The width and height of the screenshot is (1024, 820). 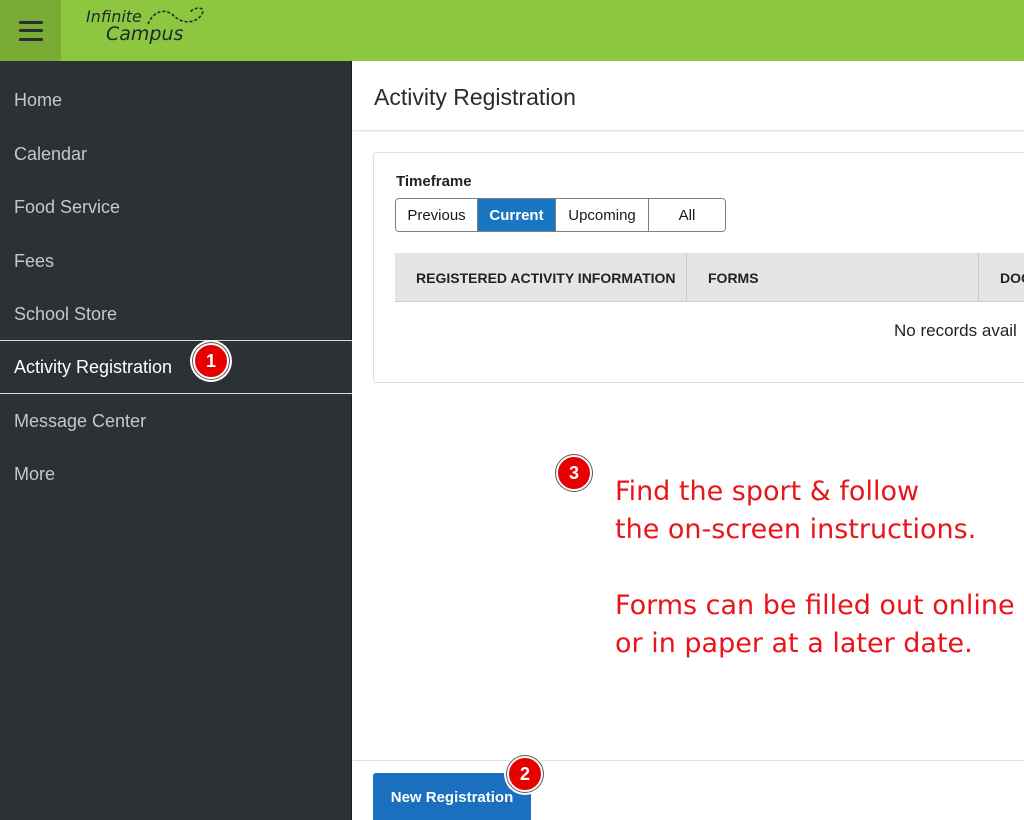 I want to click on logo-text-campus: Campus, so click(x=145, y=34).